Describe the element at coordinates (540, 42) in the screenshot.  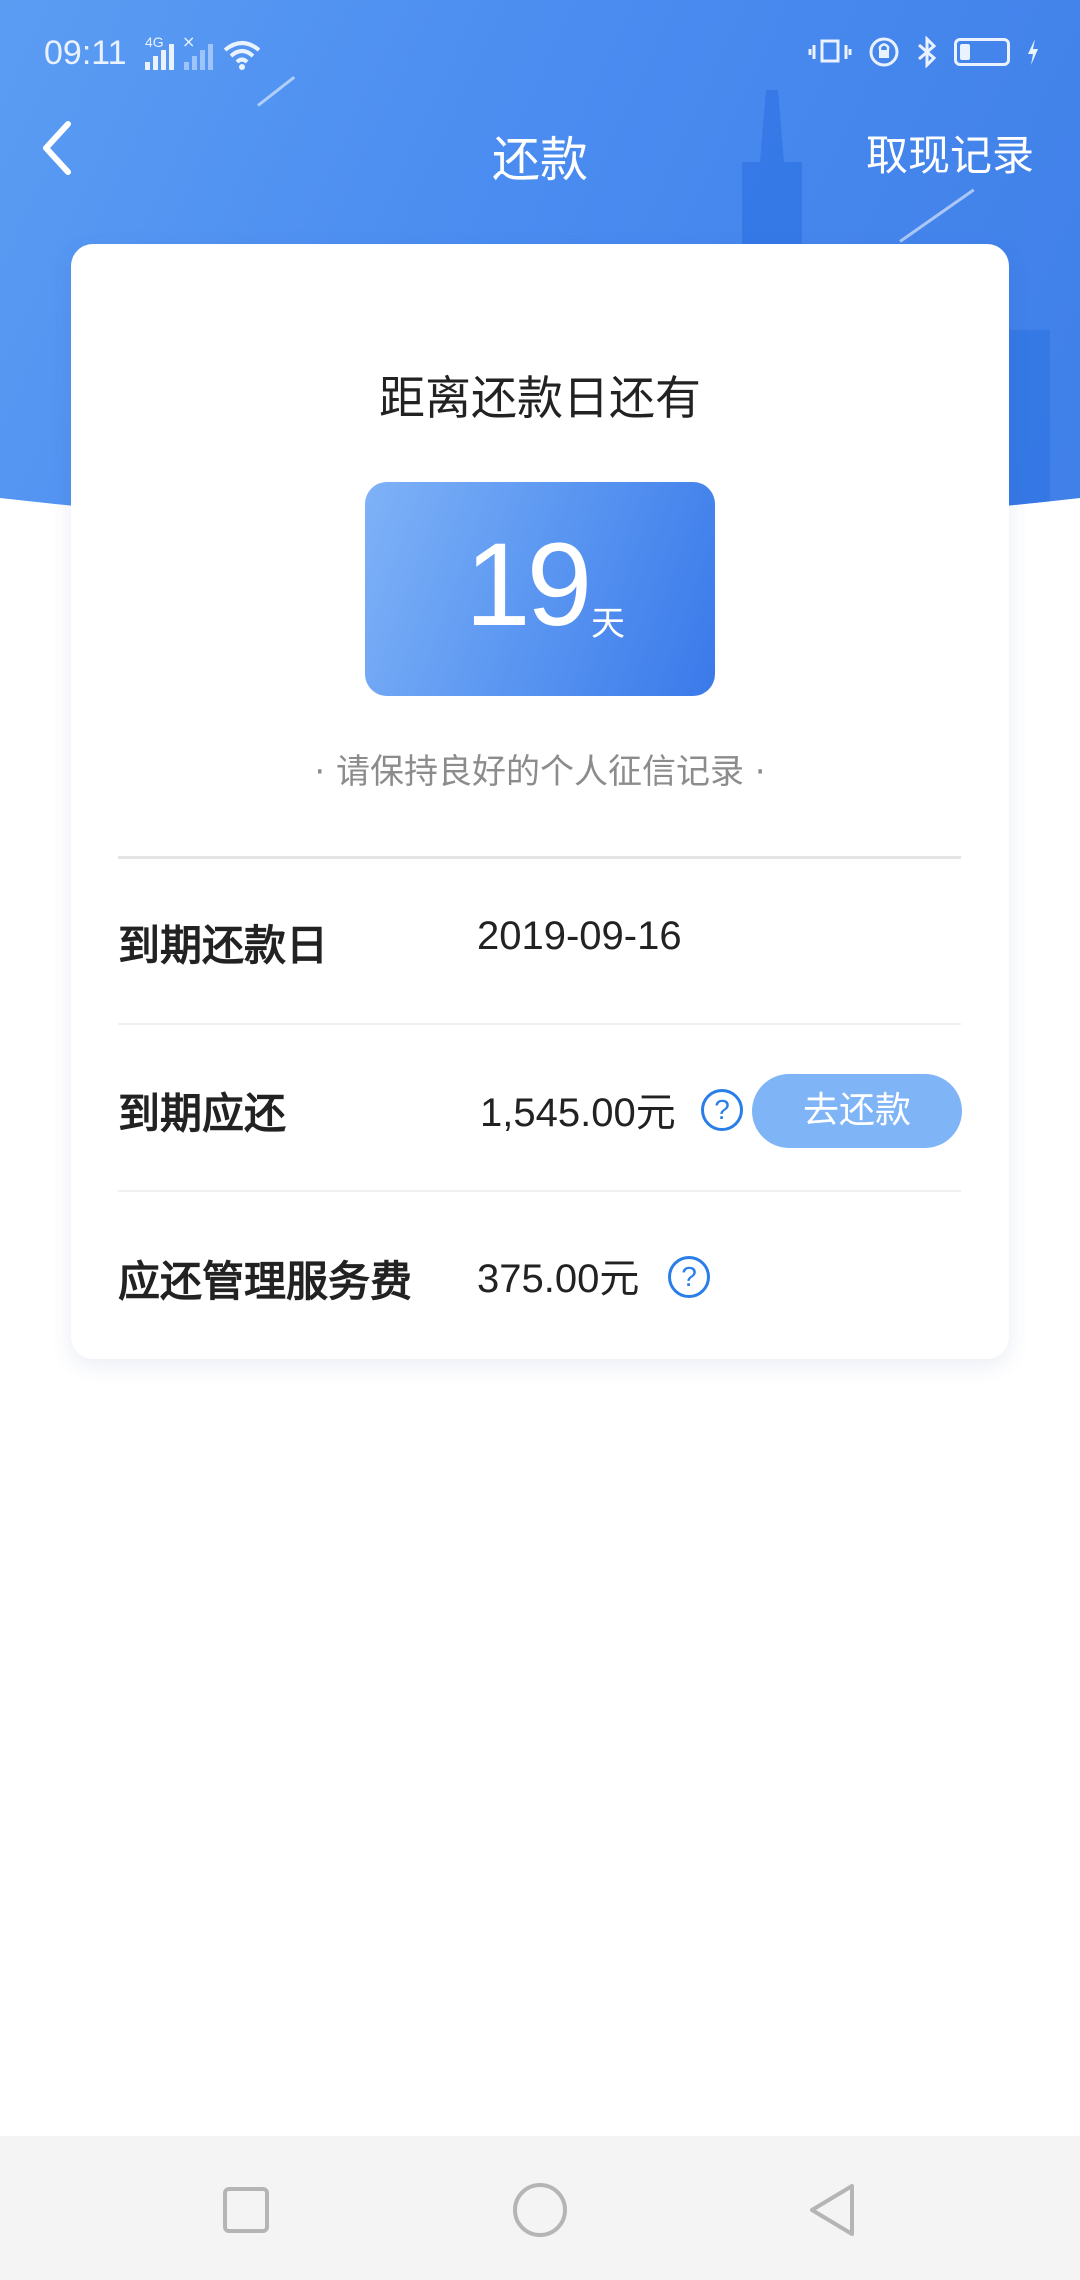
I see `status-bar: 09:11 4G ×` at that location.